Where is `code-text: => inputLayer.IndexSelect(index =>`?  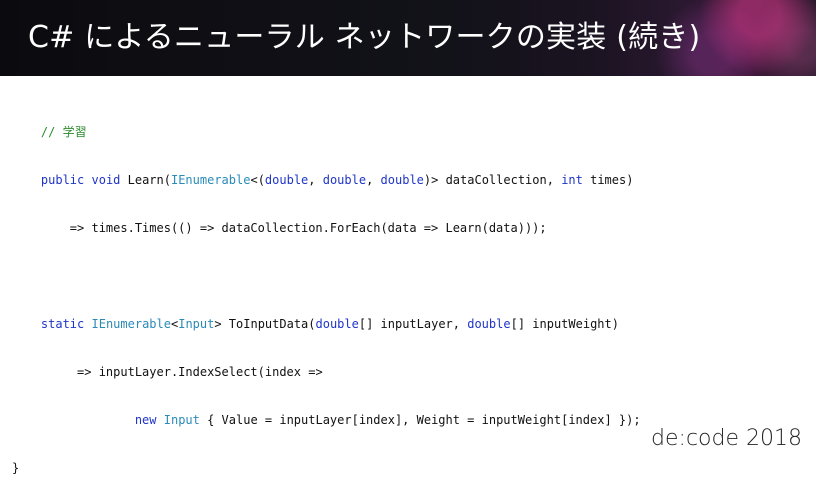 code-text: => inputLayer.IndexSelect(index => is located at coordinates (200, 372).